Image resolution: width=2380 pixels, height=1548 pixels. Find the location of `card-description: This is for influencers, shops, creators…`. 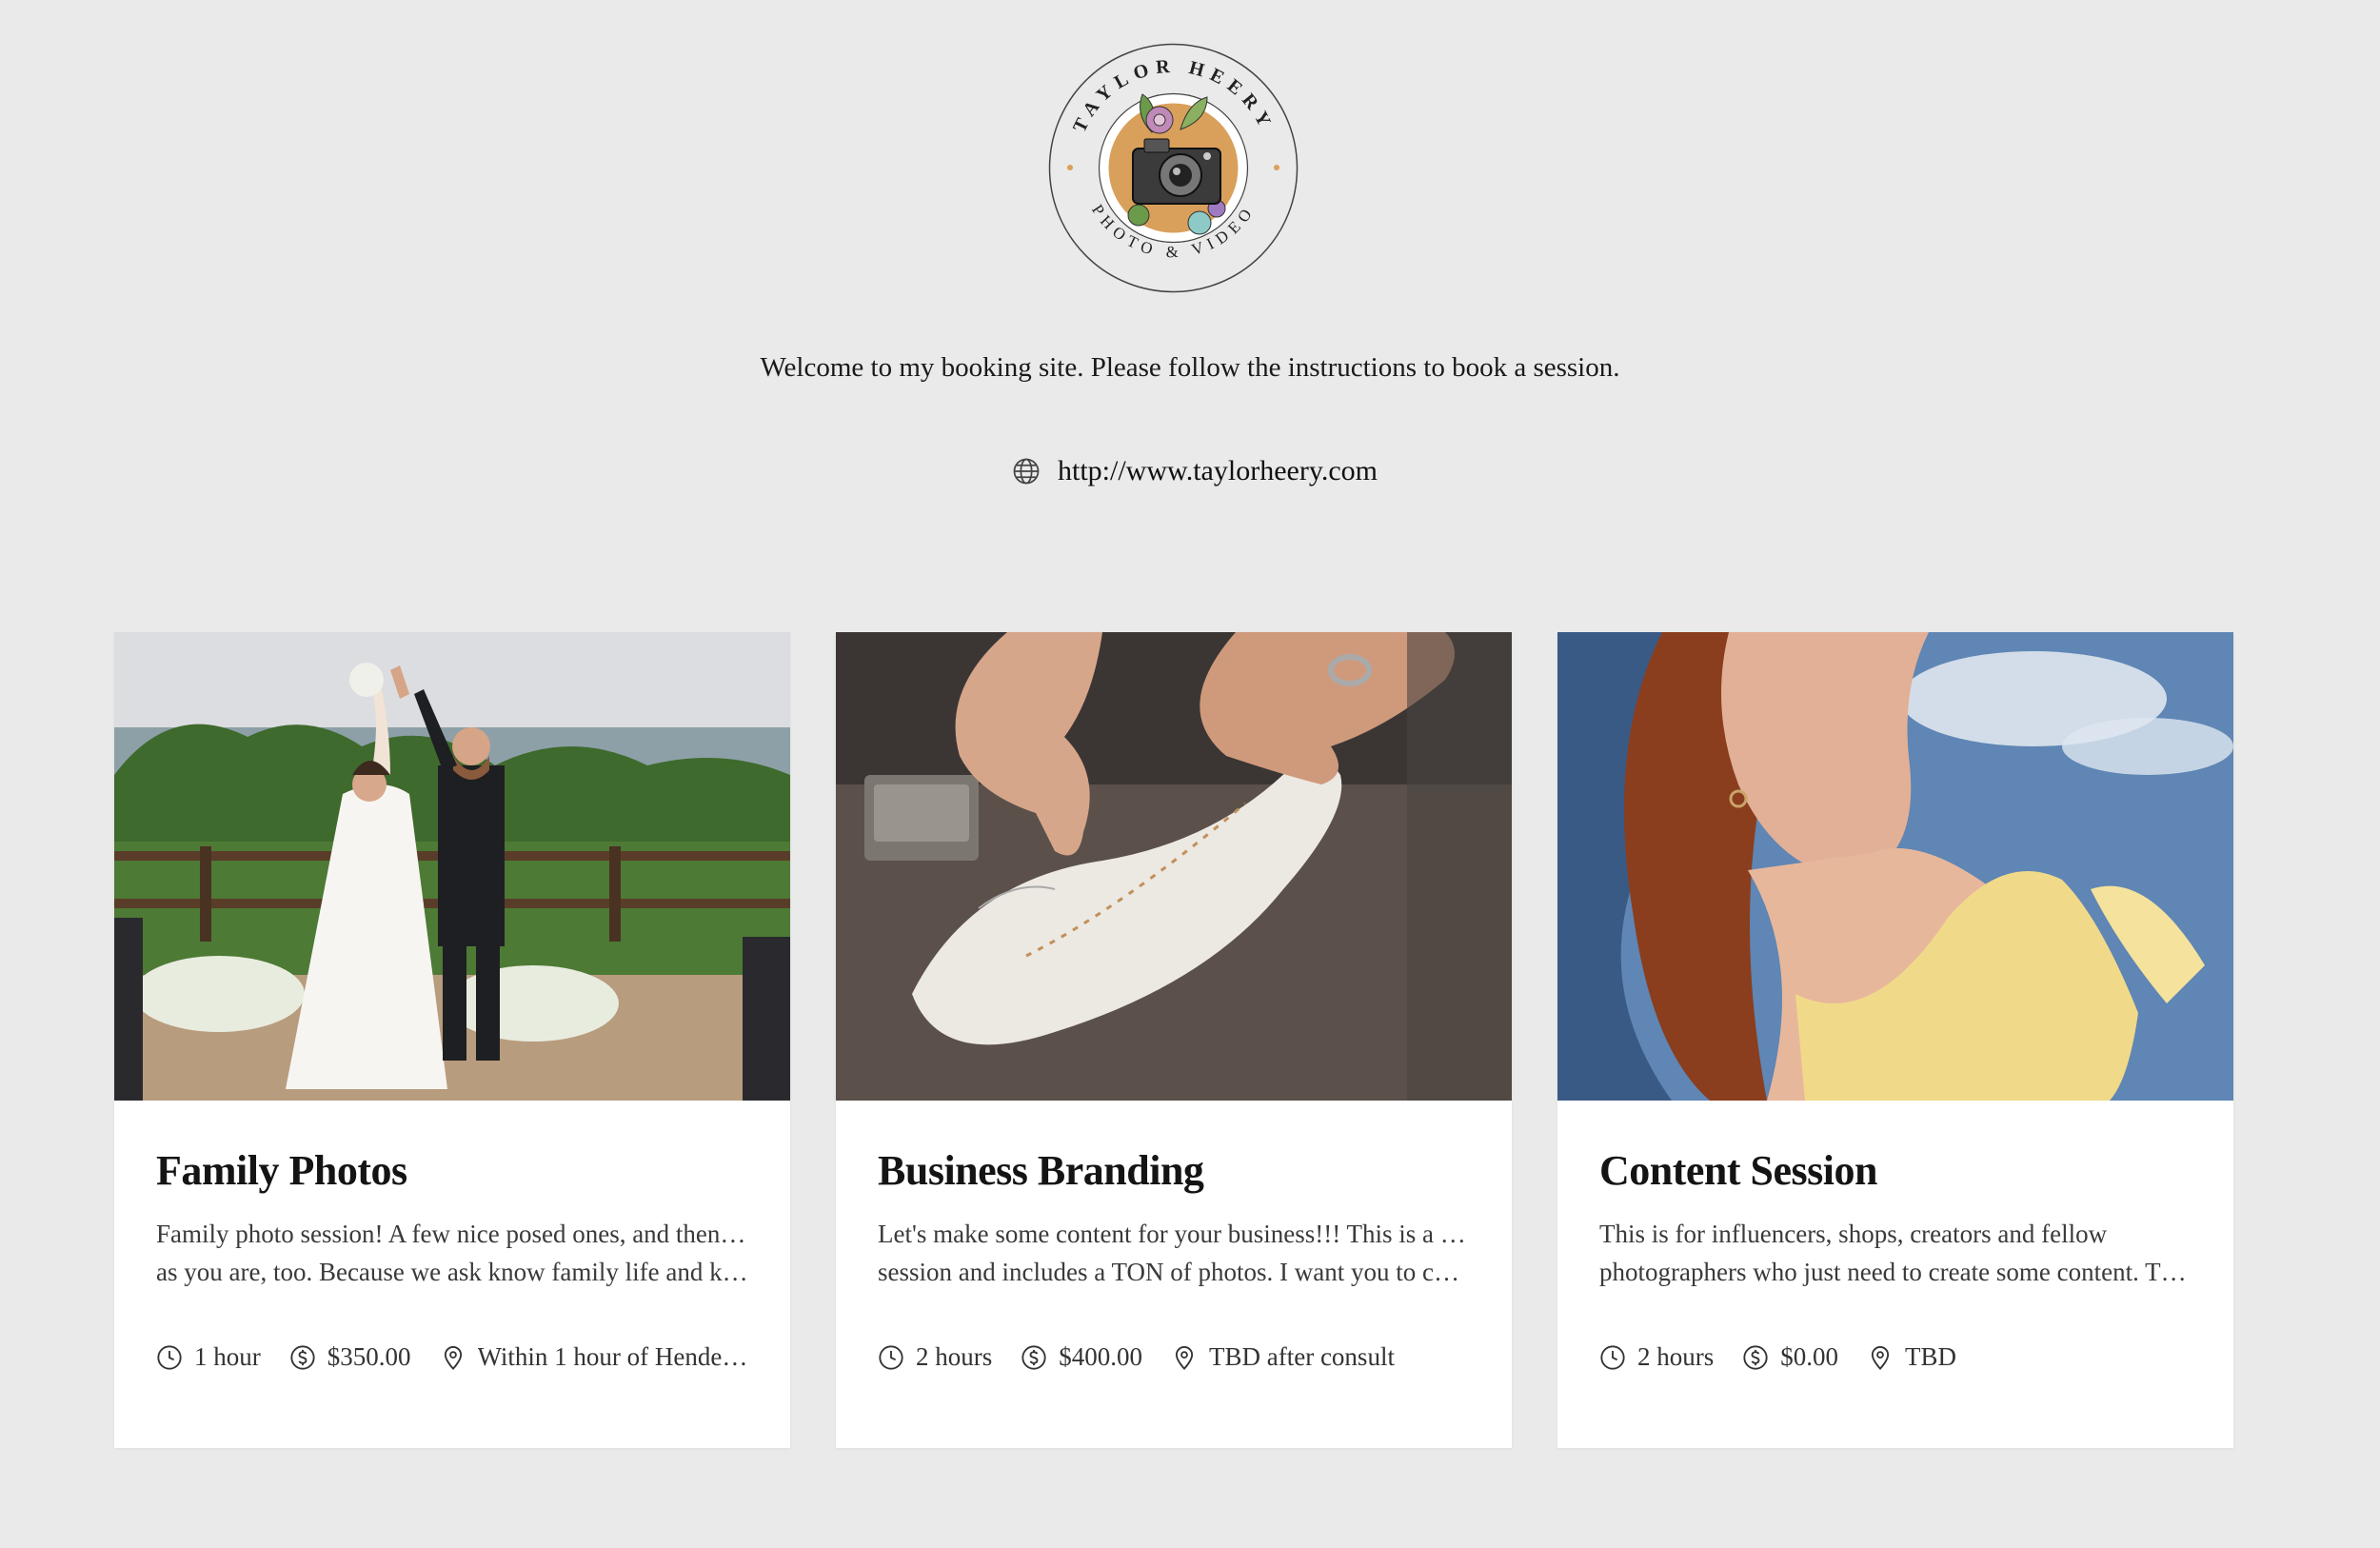

card-description: This is for influencers, shops, creators… is located at coordinates (1895, 1253).